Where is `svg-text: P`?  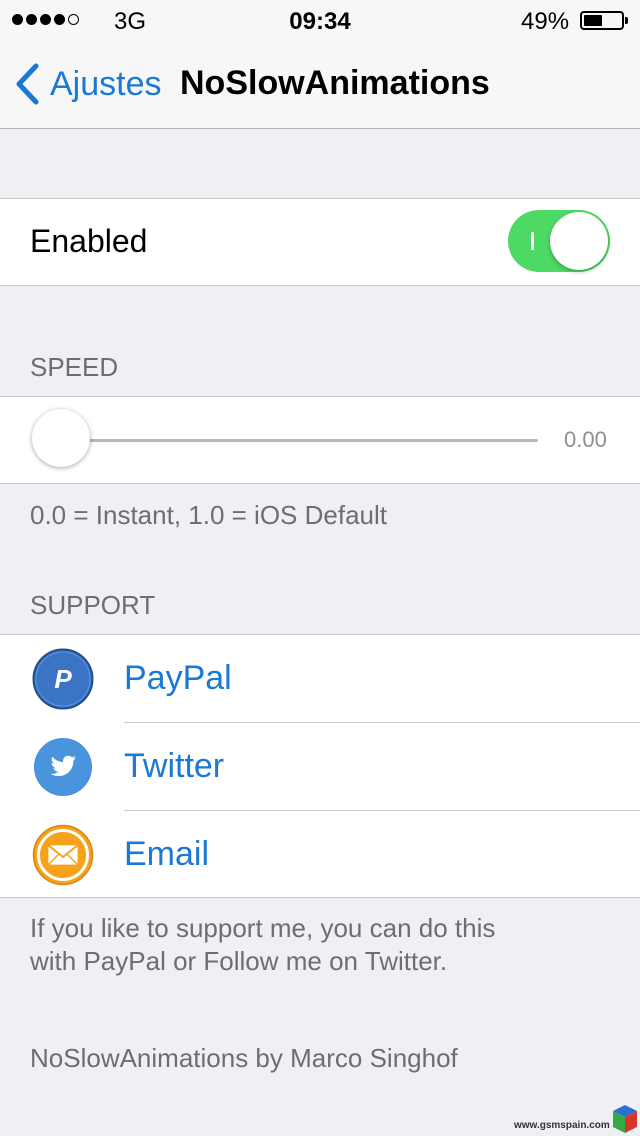 svg-text: P is located at coordinates (63, 679).